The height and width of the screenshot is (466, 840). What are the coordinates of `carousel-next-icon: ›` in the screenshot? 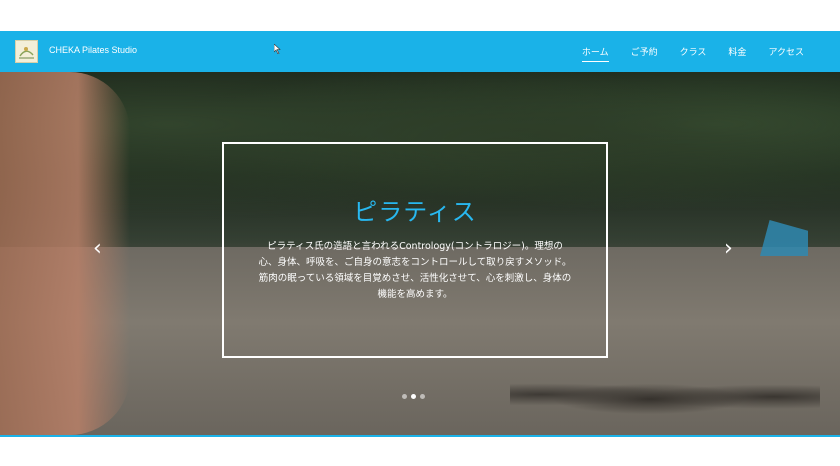 It's located at (728, 249).